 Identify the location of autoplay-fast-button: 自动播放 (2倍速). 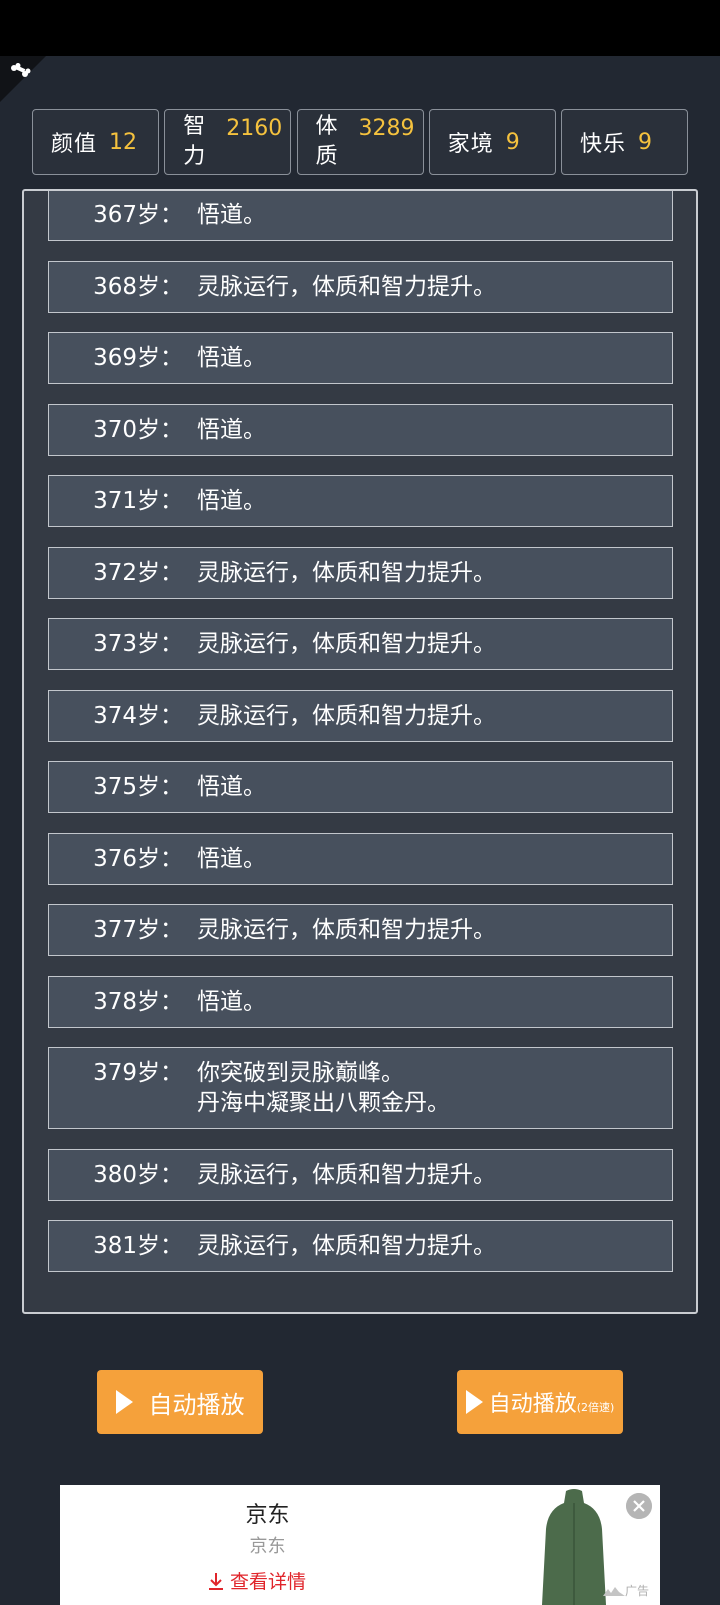
(540, 1402).